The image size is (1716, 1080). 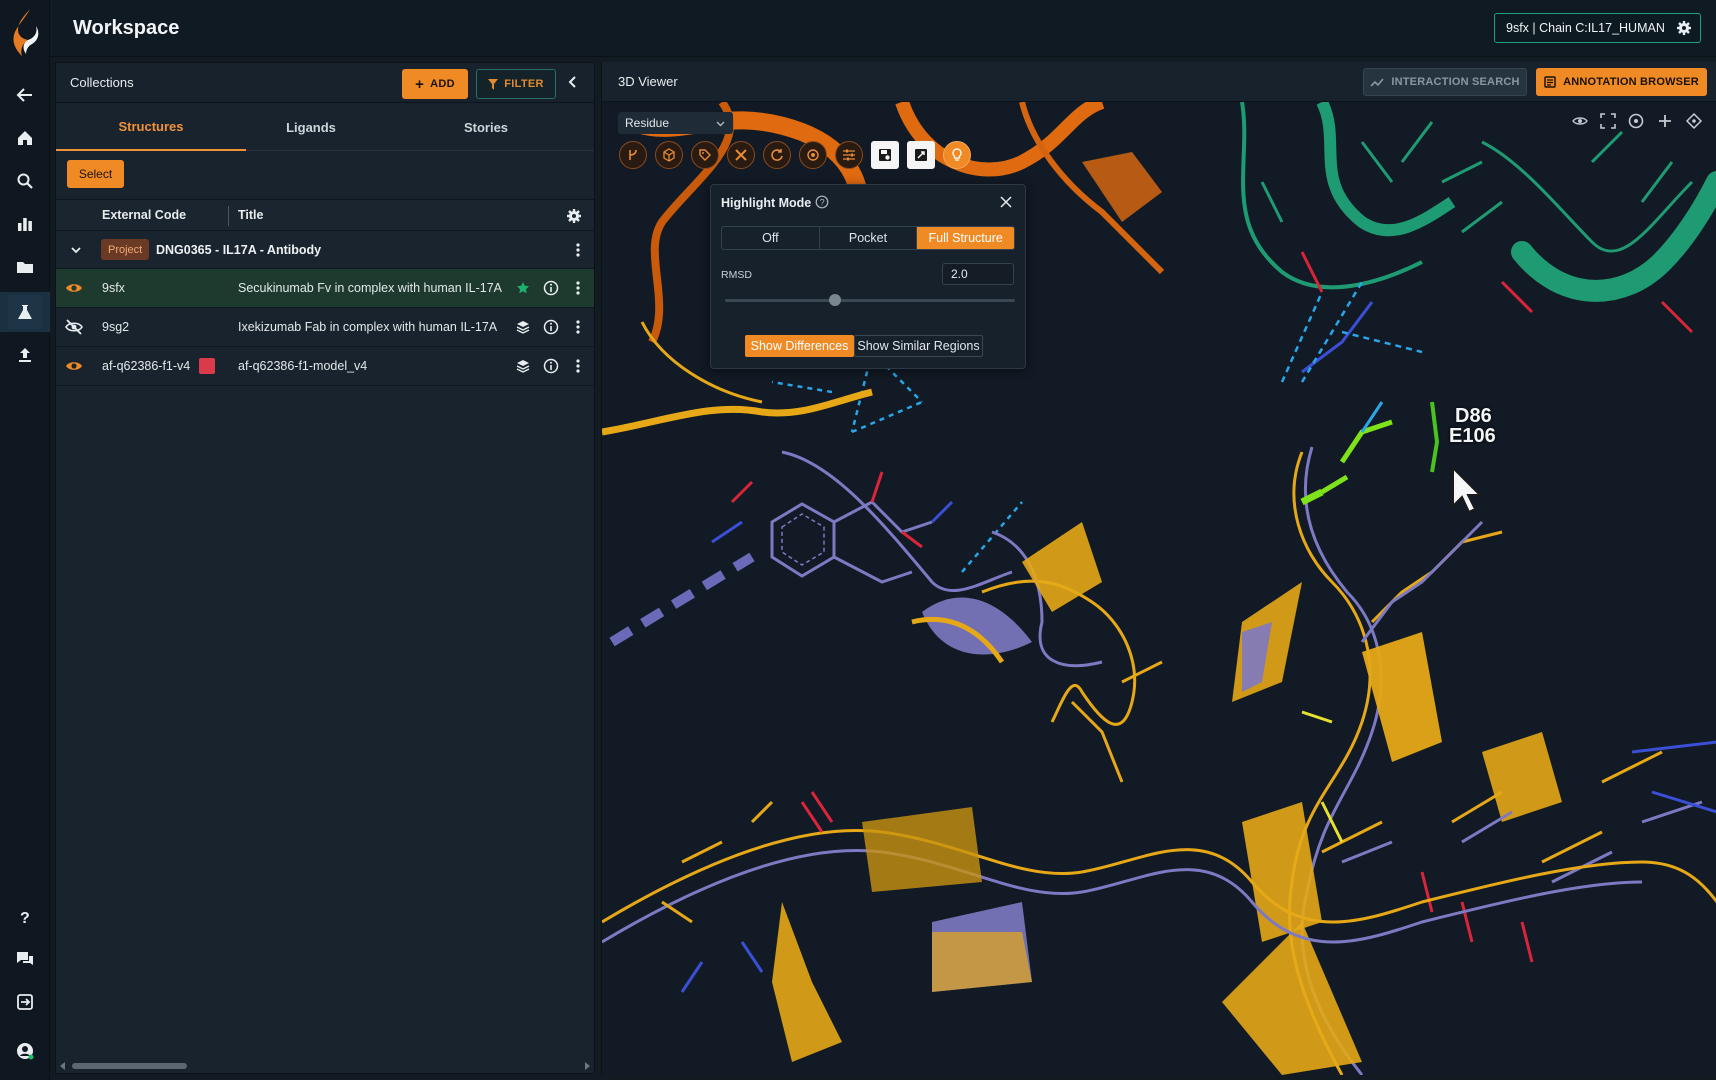 What do you see at coordinates (799, 346) in the screenshot?
I see `show-differences-button: Show Differences` at bounding box center [799, 346].